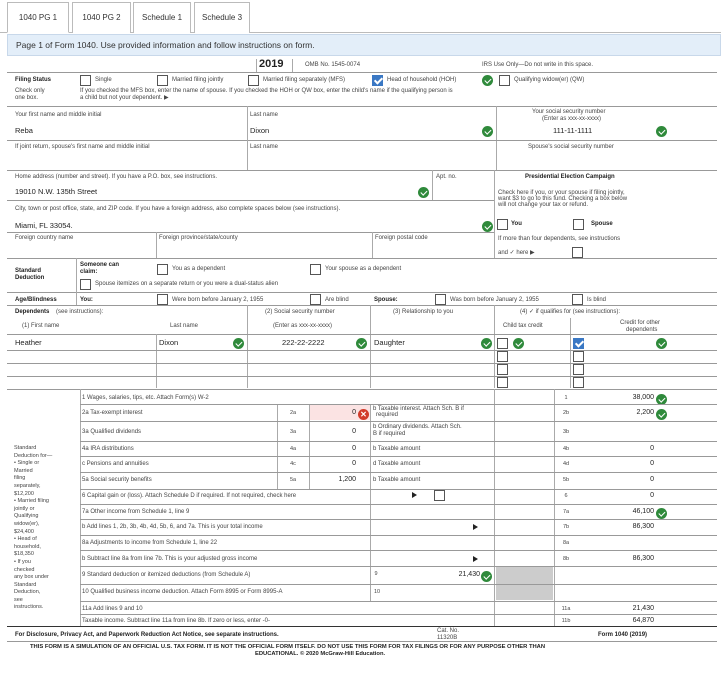  What do you see at coordinates (422, 80) in the screenshot?
I see `hoh-label: Head of household (HOH)` at bounding box center [422, 80].